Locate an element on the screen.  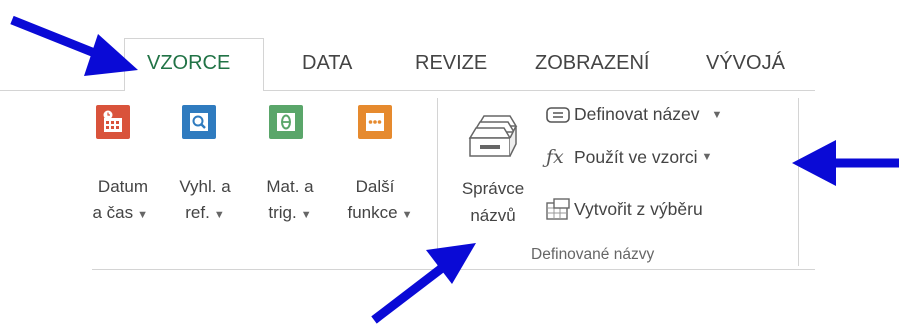
arrow-to-spravce-nazvu is located at coordinates (423, 283).